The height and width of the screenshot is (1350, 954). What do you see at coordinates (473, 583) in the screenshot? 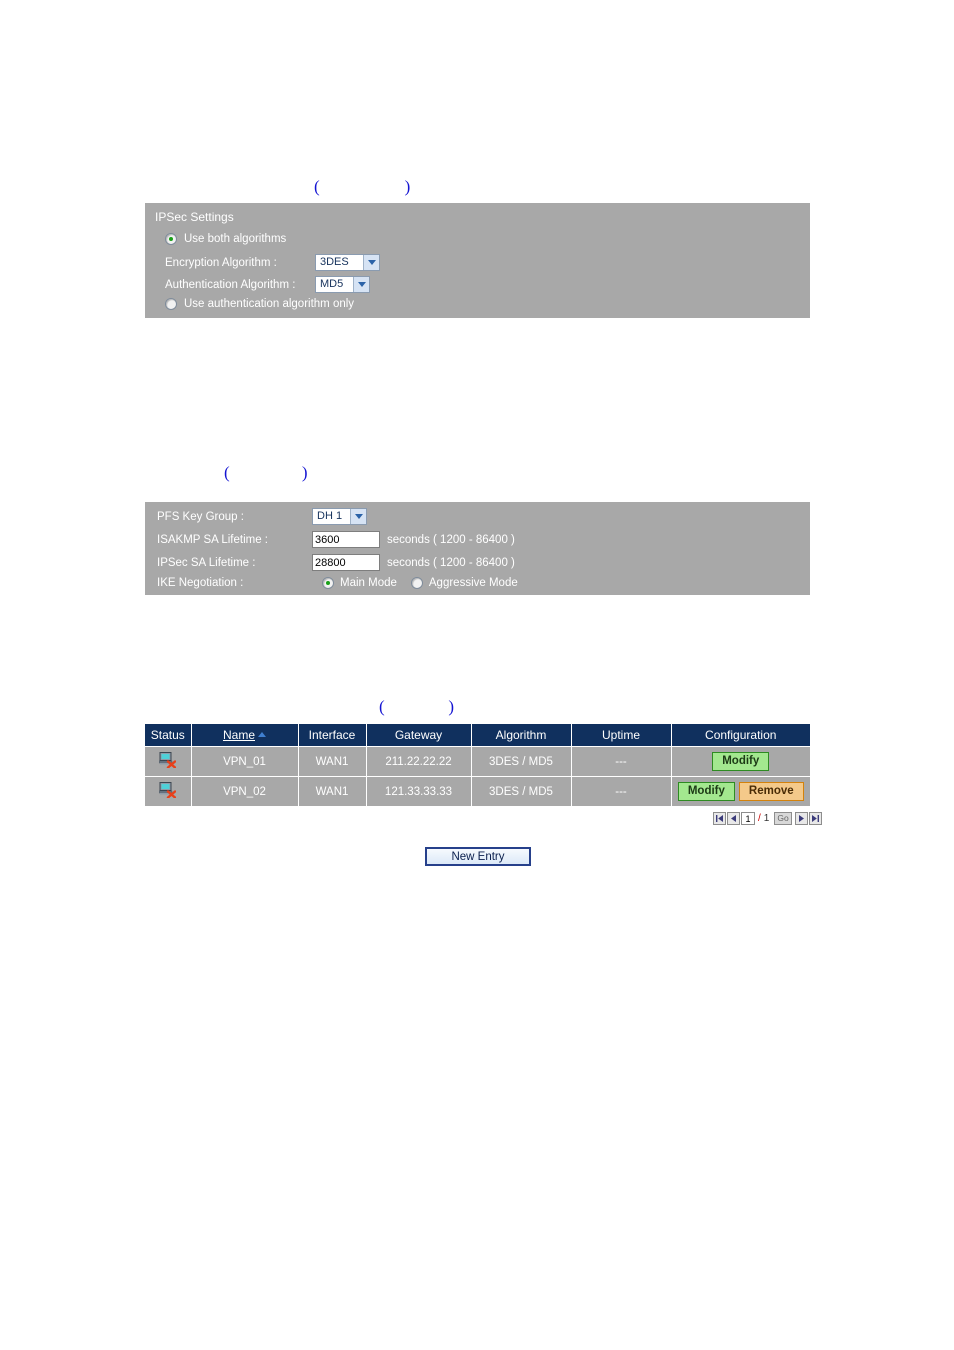
I see `aggressive-mode-label: Aggressive Mode` at bounding box center [473, 583].